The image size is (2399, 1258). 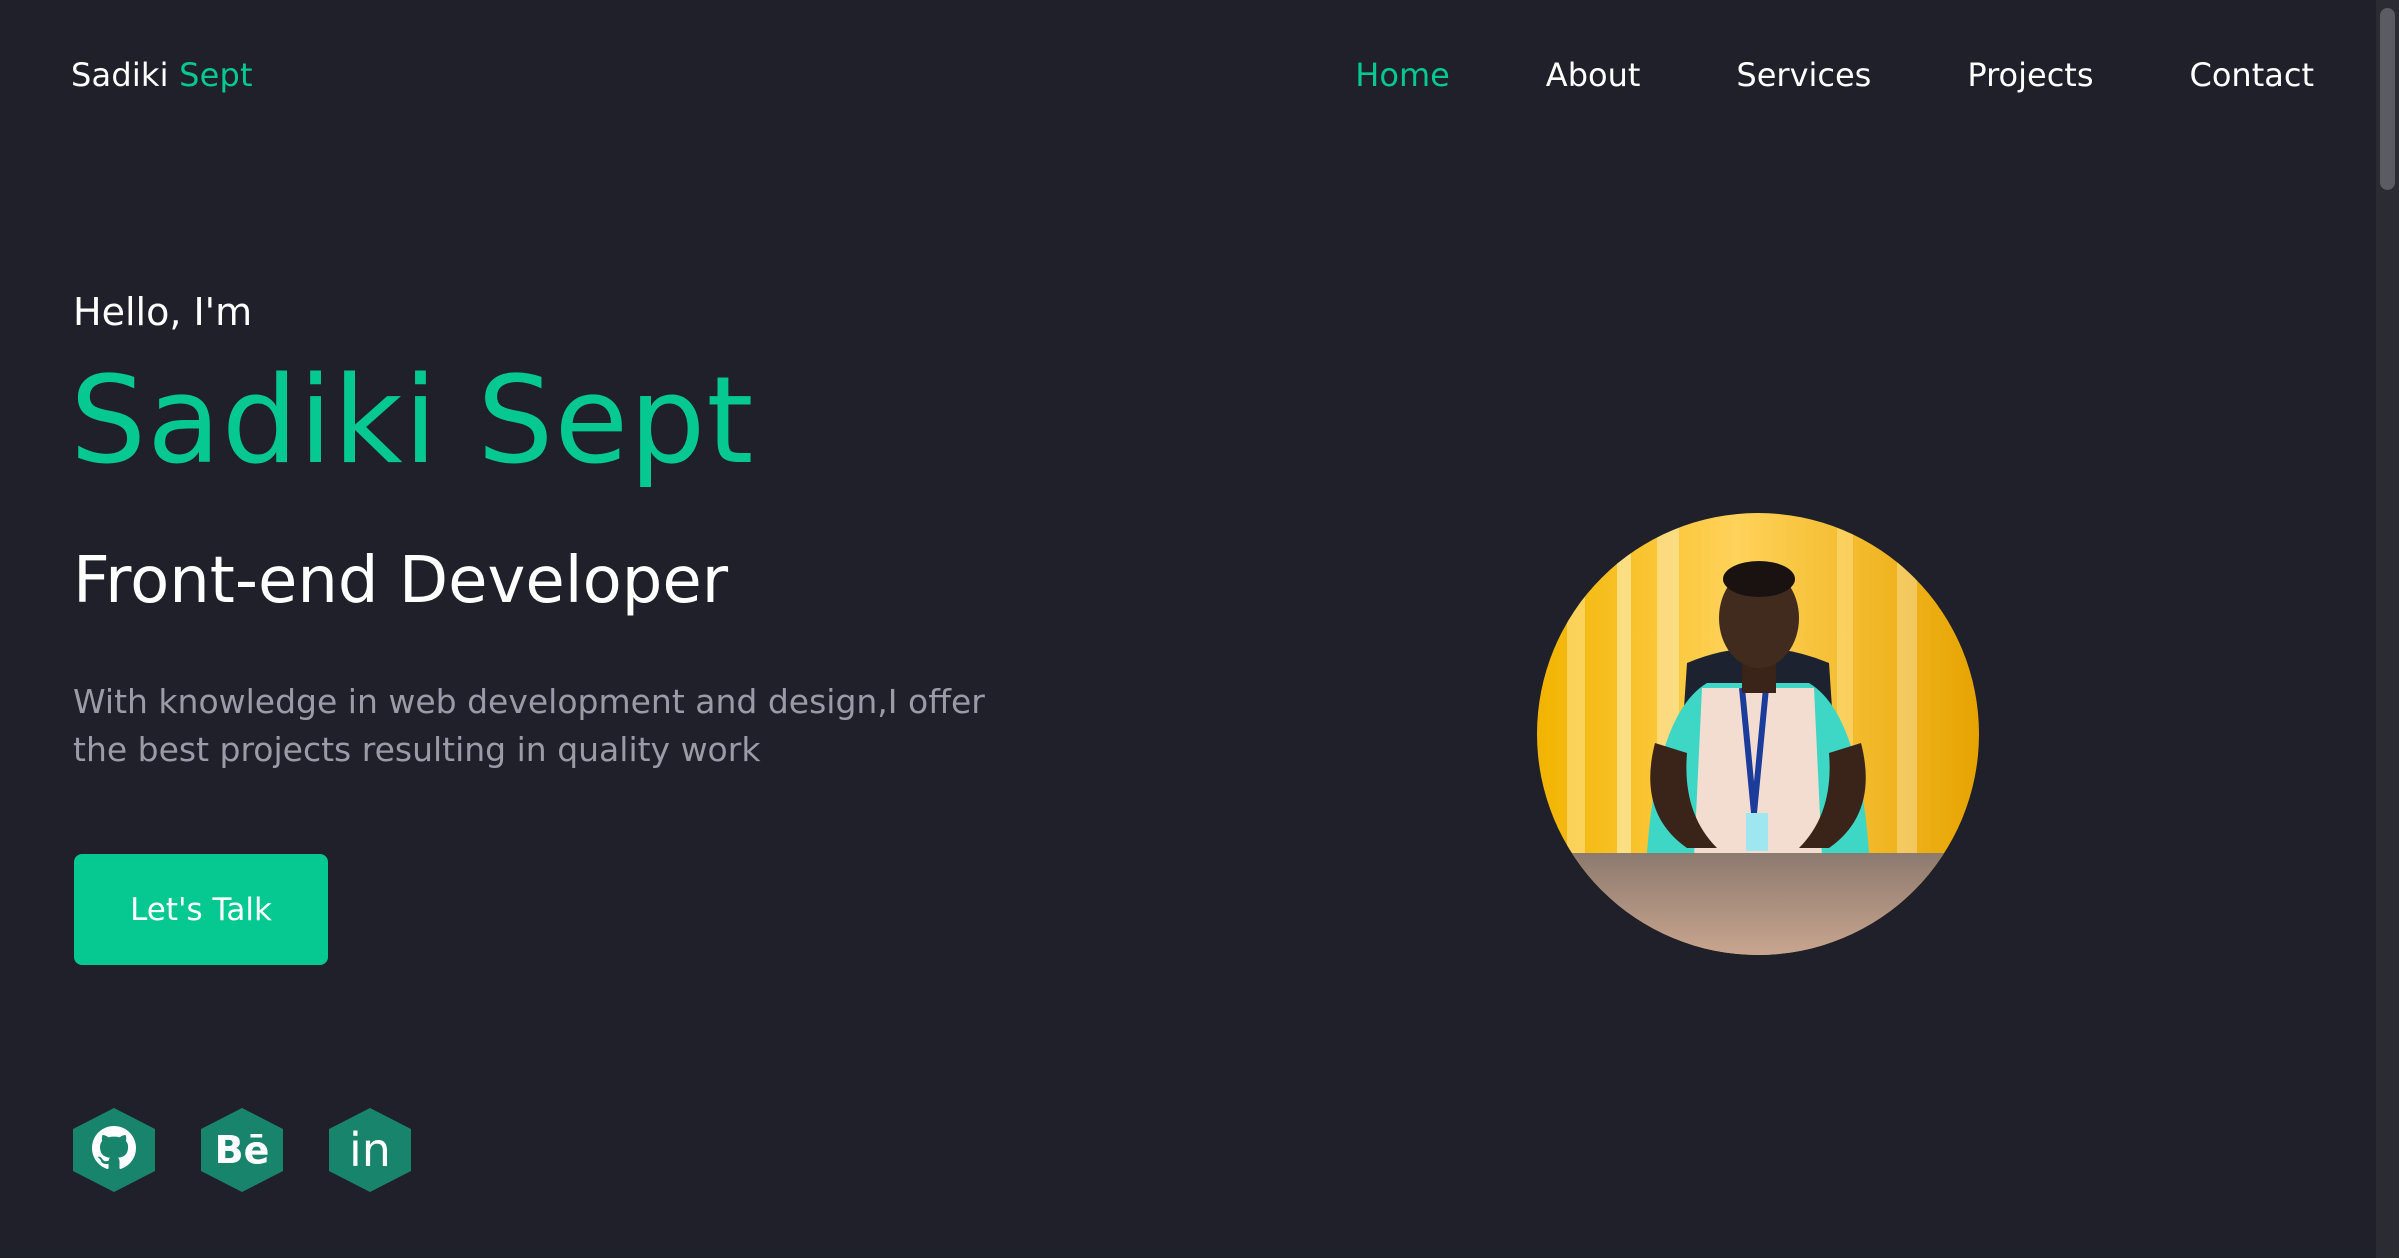 I want to click on site-logo: Sadiki Sept, so click(x=162, y=75).